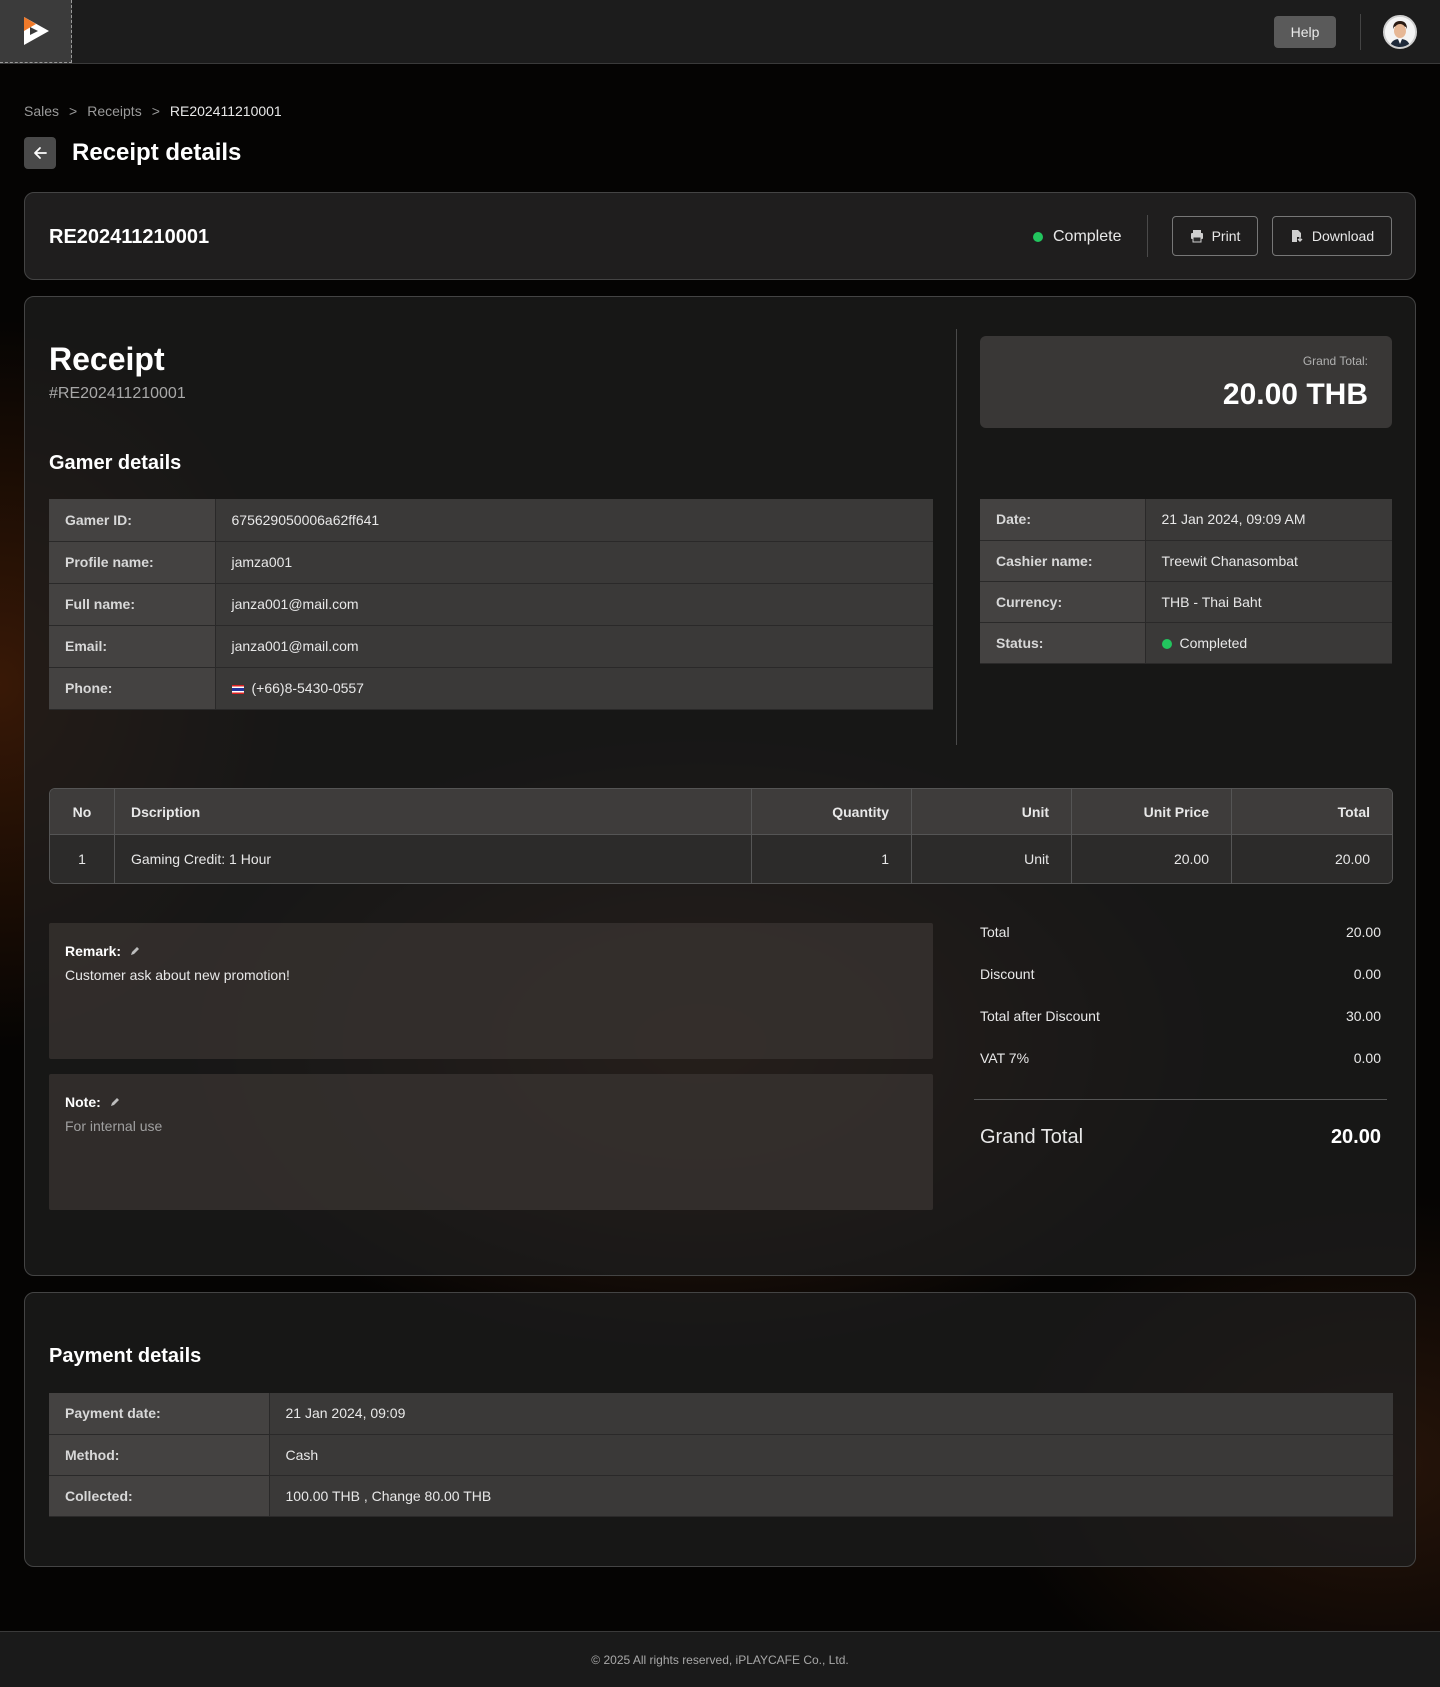 The height and width of the screenshot is (1687, 1440). I want to click on email-value: janza001@mail.com, so click(574, 646).